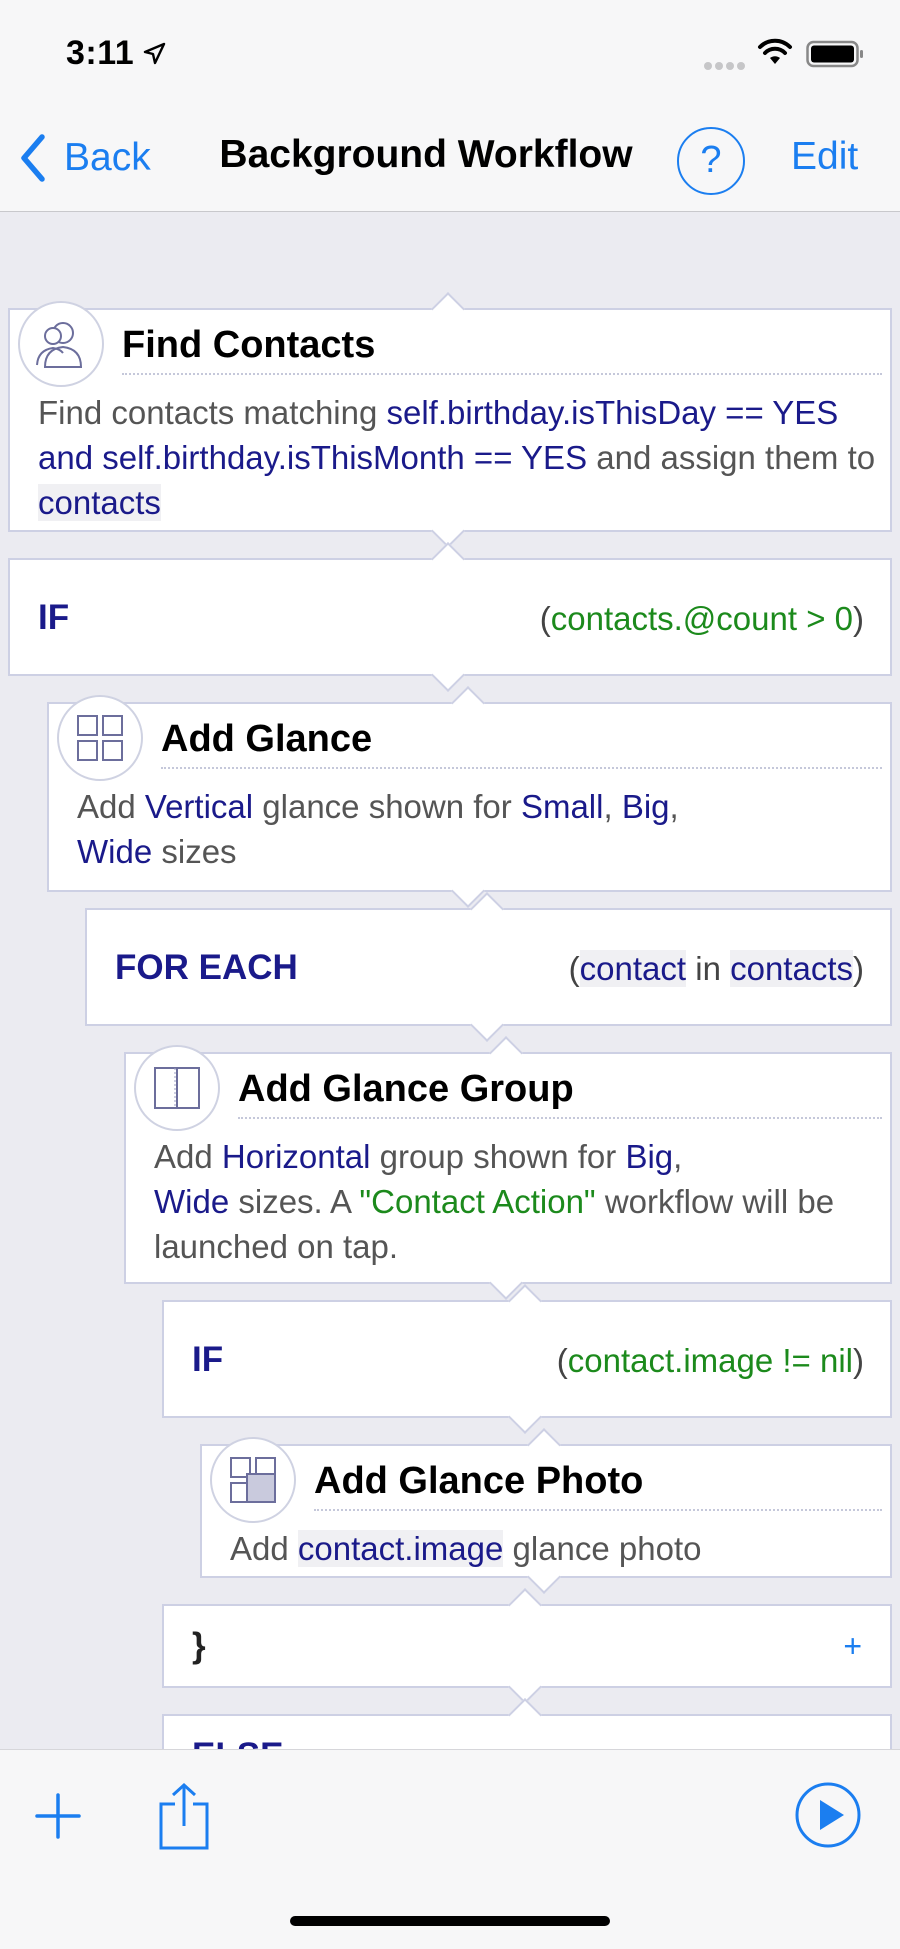  Describe the element at coordinates (824, 157) in the screenshot. I see `edit-button: Edit` at that location.